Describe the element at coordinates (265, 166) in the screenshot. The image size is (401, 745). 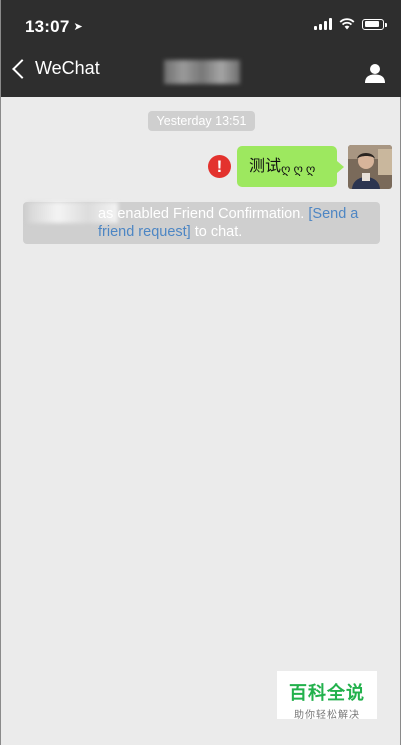
I see `message-text: 测试` at that location.